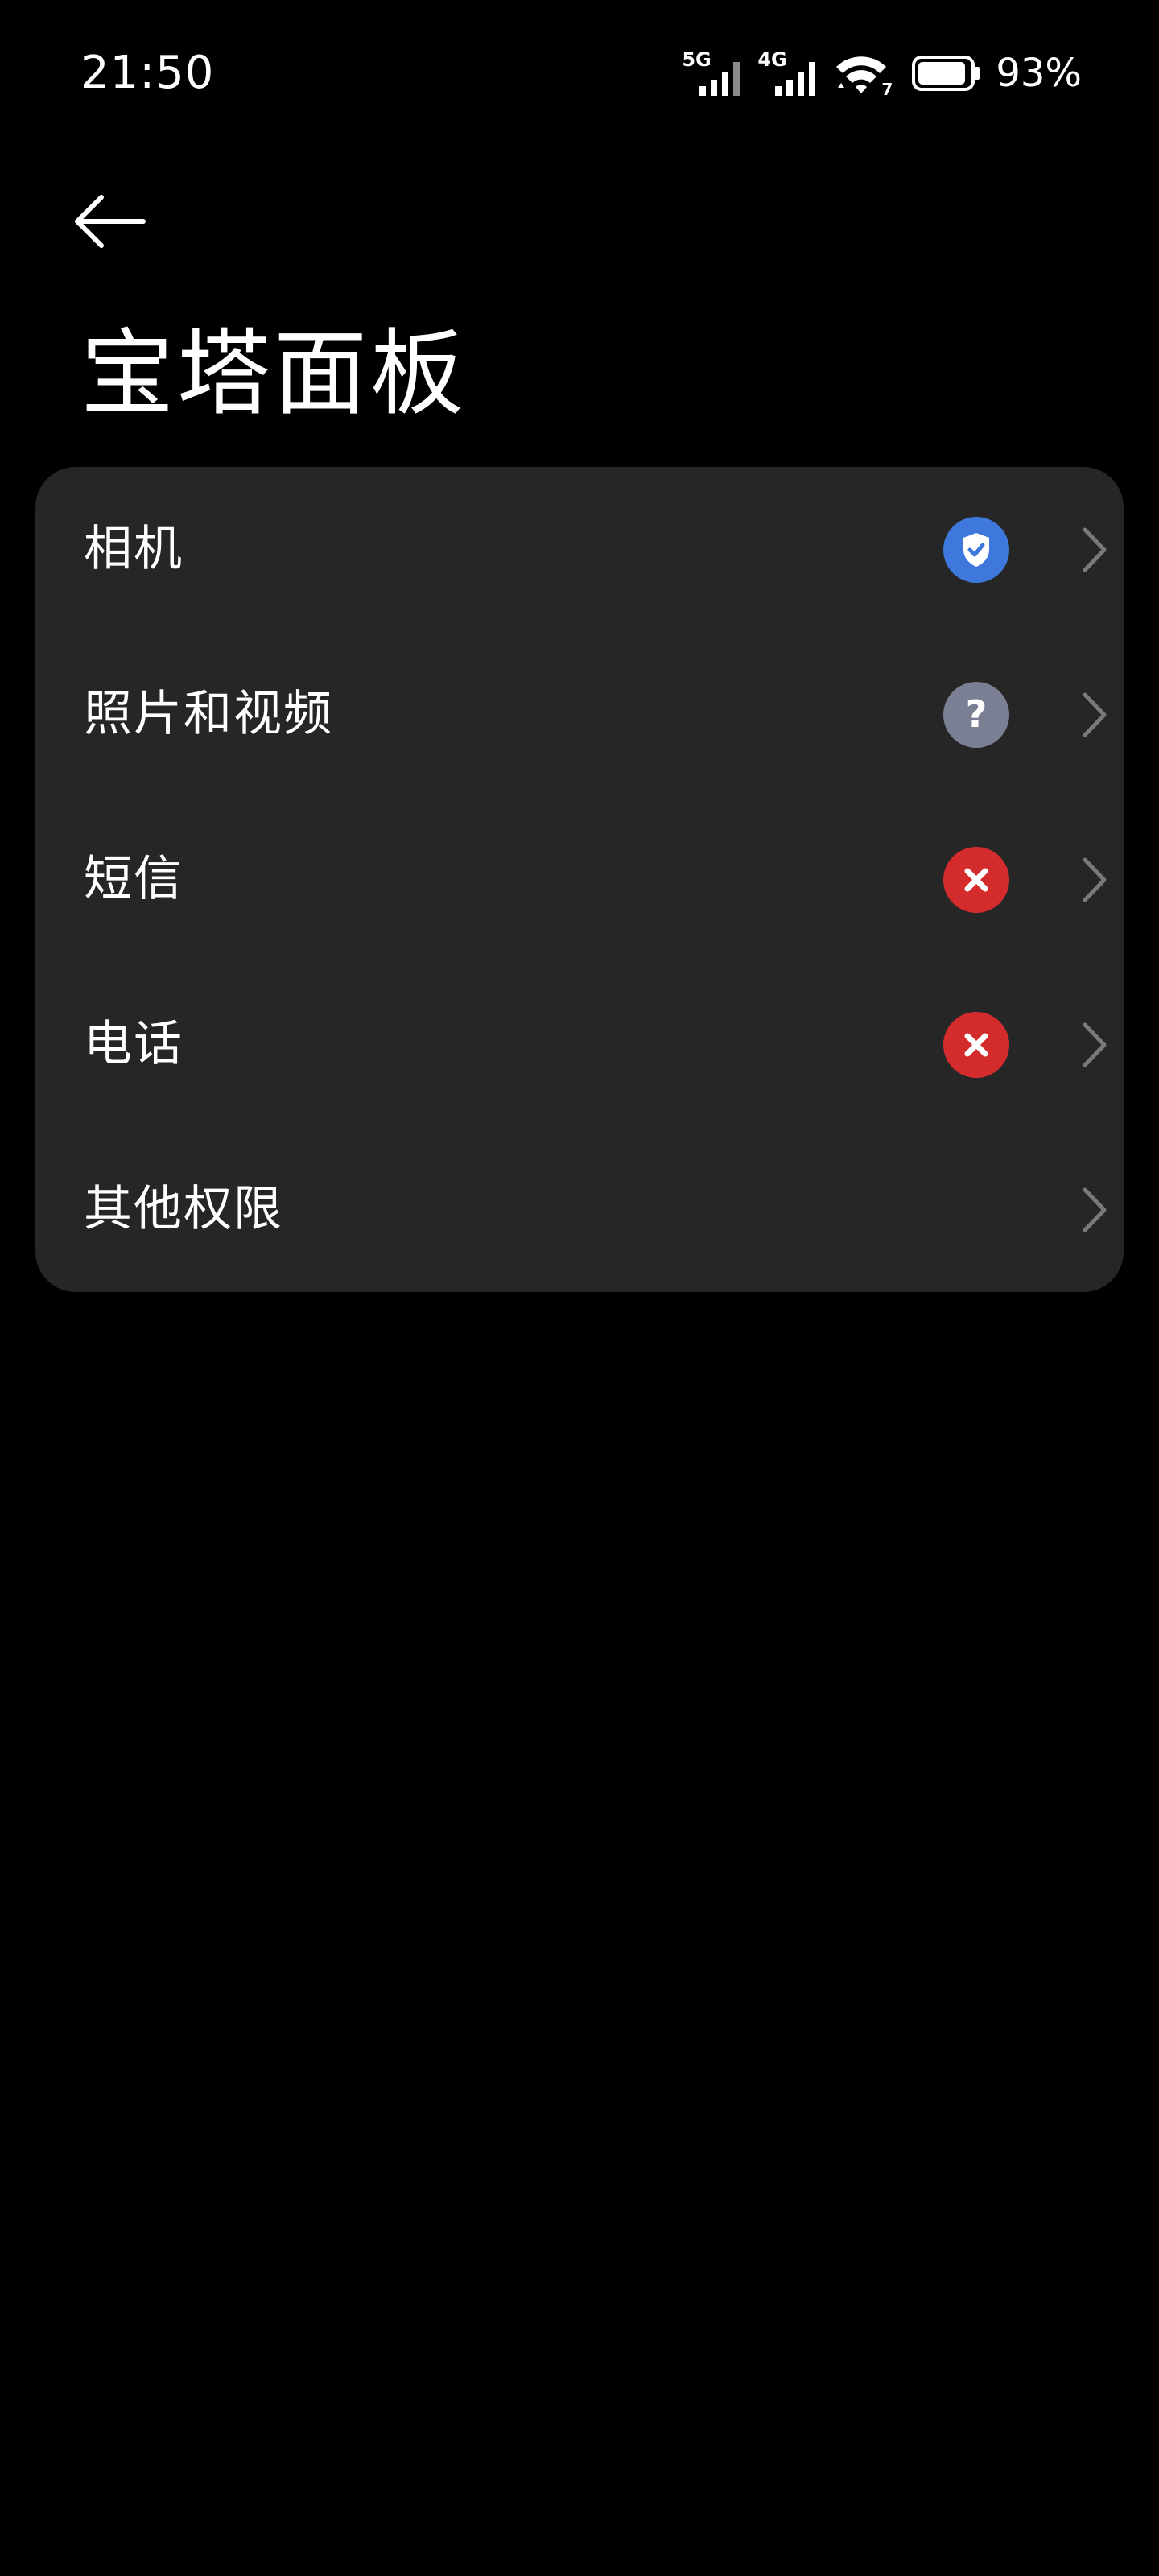  I want to click on back-arrow-icon, so click(110, 221).